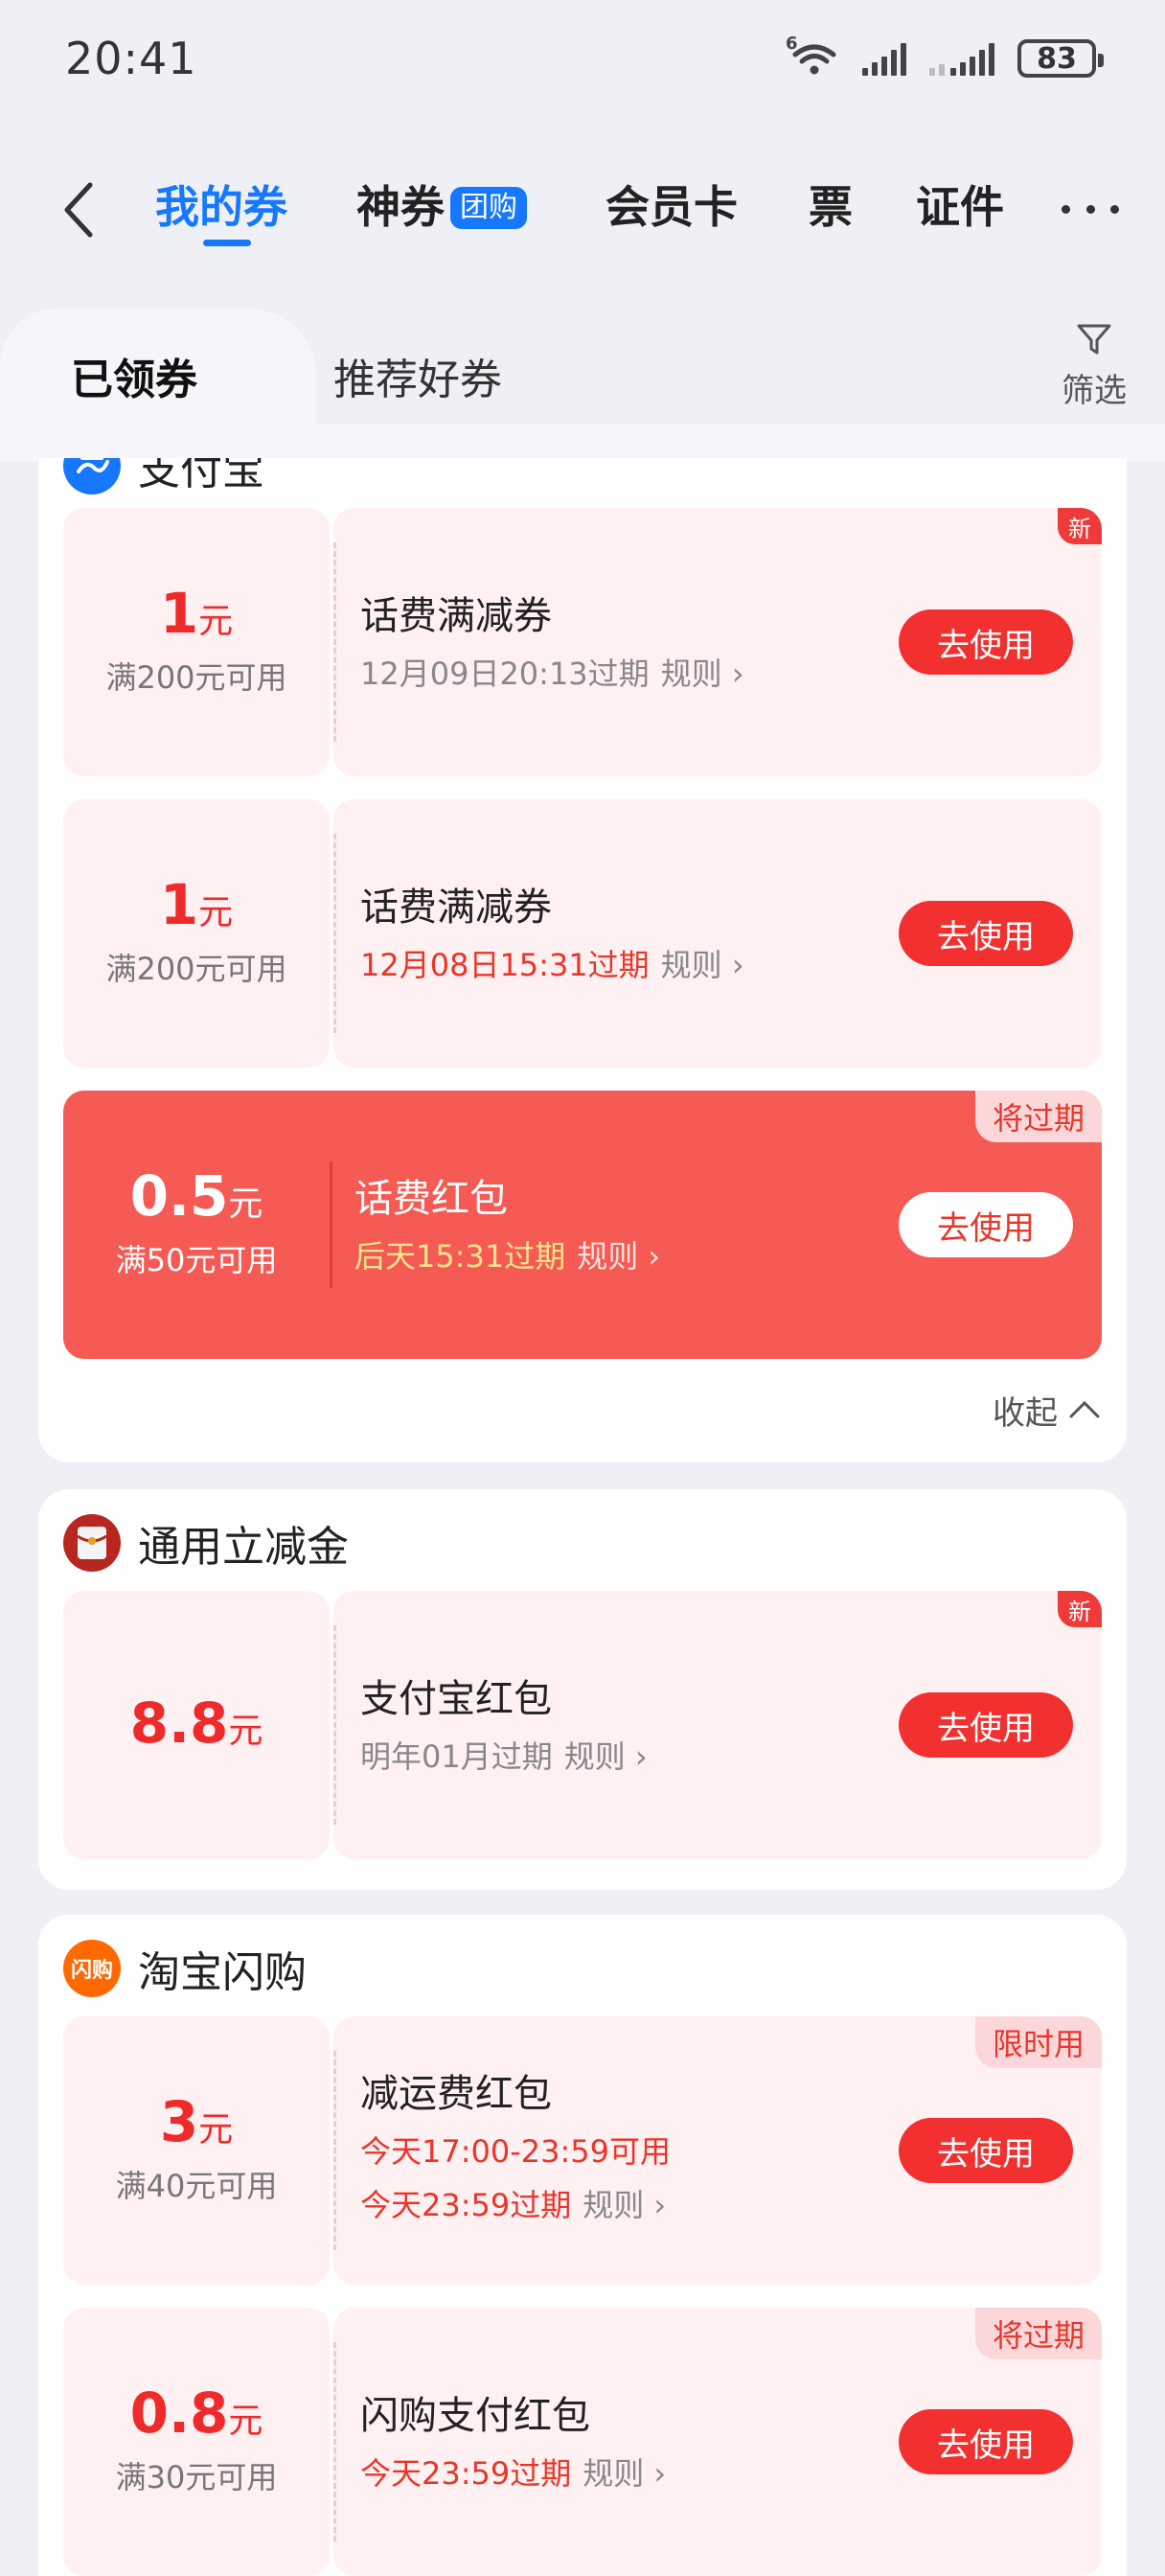 The width and height of the screenshot is (1165, 2576). What do you see at coordinates (582, 2442) in the screenshot?
I see `coupon-card: 0.8元 满30元可用 闪购支付红包 今天23:59过期 规则 › 去使用 将过期` at bounding box center [582, 2442].